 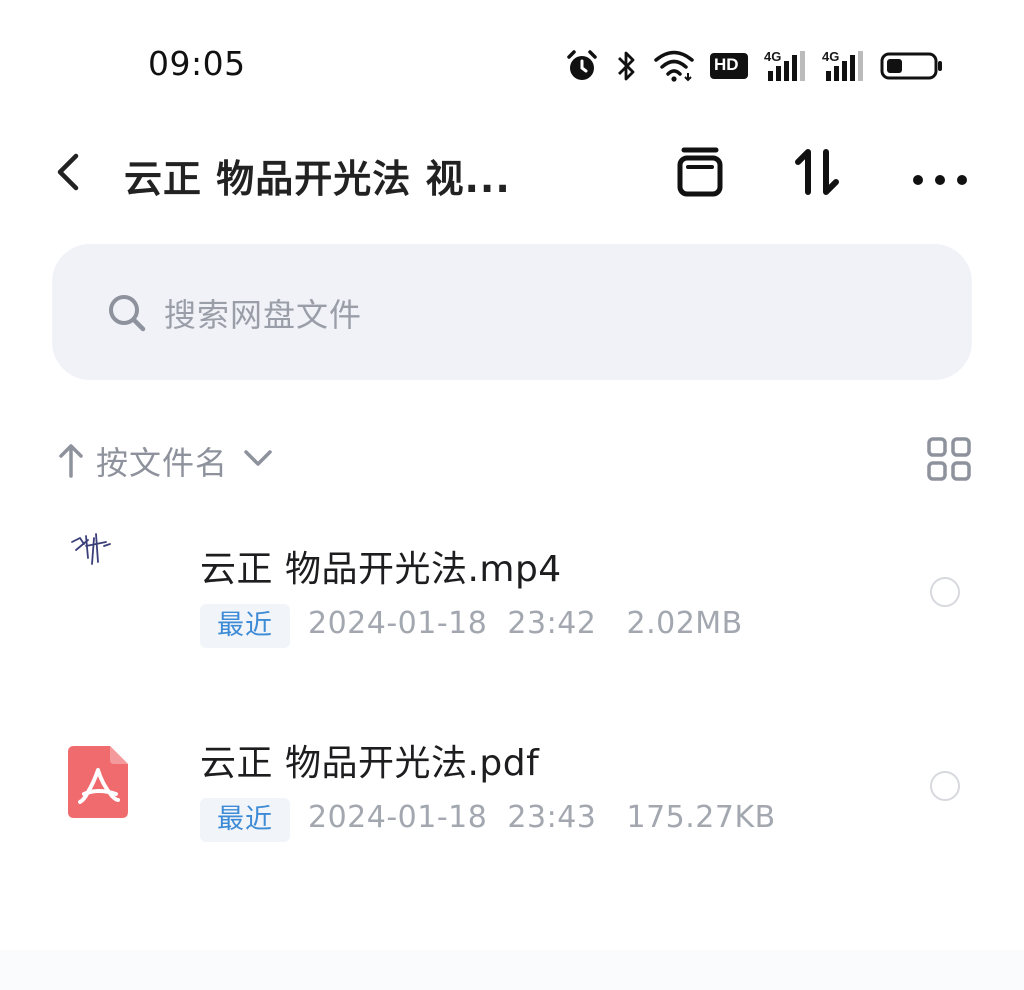 I want to click on chevron-left-icon, so click(x=68, y=172).